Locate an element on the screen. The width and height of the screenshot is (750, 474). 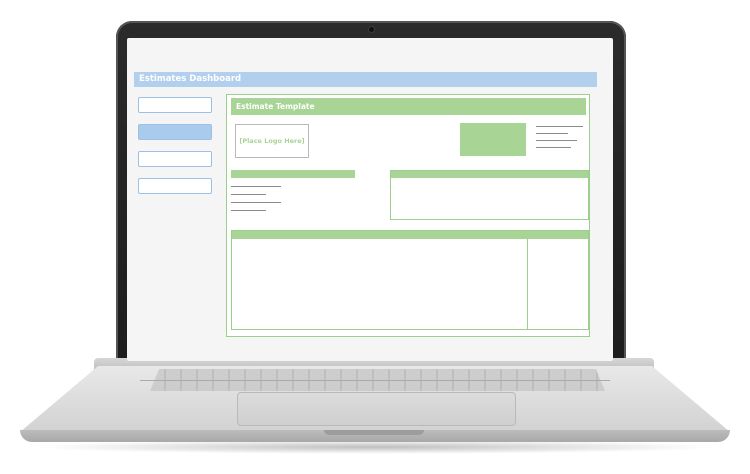
webcam-icon is located at coordinates (371, 29).